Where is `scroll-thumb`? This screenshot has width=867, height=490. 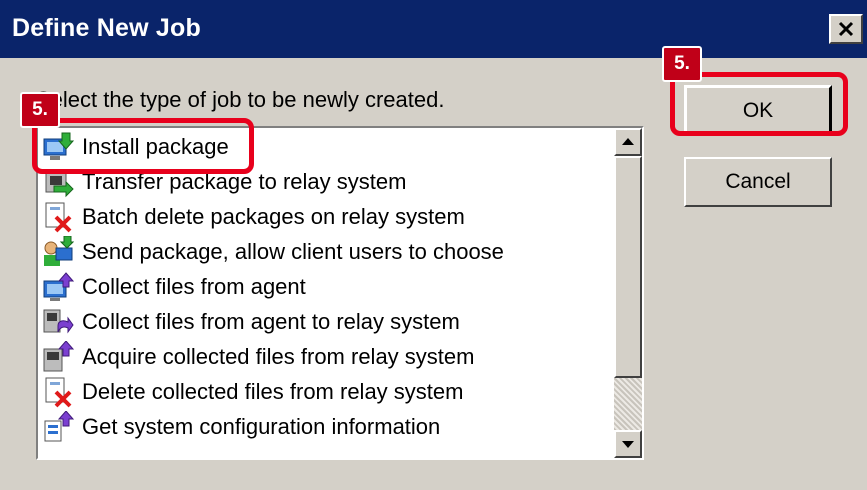
scroll-thumb is located at coordinates (628, 267).